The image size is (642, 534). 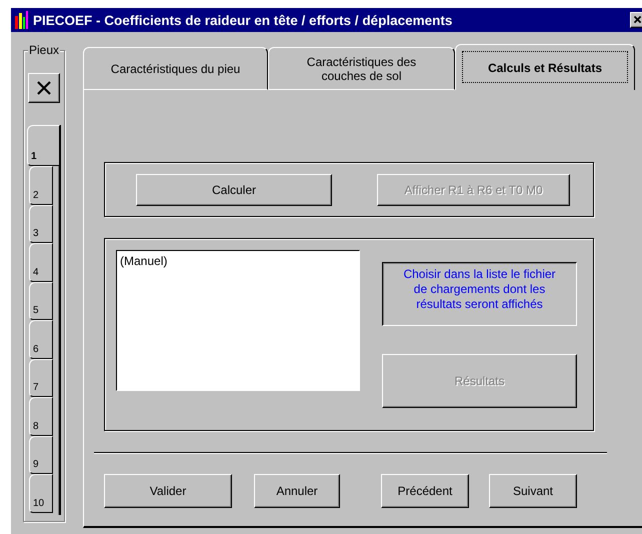 What do you see at coordinates (545, 67) in the screenshot?
I see `tab: Calculs et Résultats` at bounding box center [545, 67].